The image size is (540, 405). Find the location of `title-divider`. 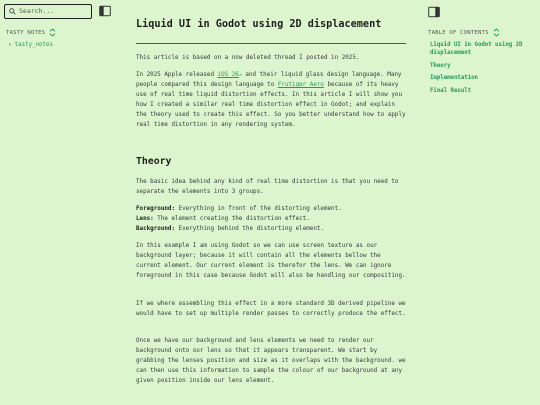

title-divider is located at coordinates (271, 43).